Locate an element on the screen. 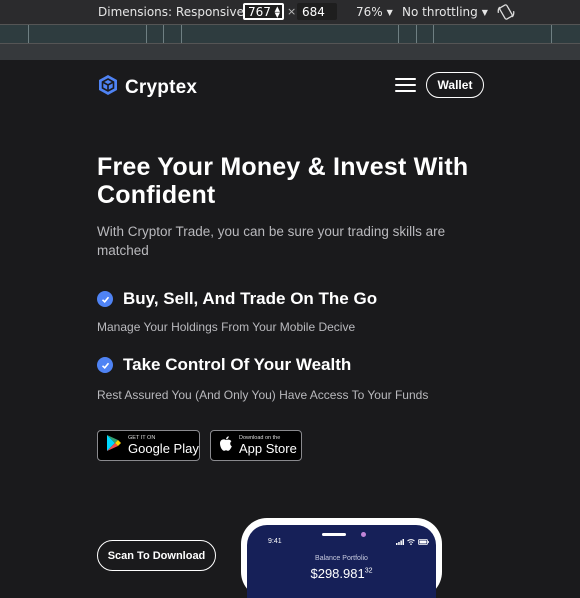  rotate-icon is located at coordinates (506, 13).